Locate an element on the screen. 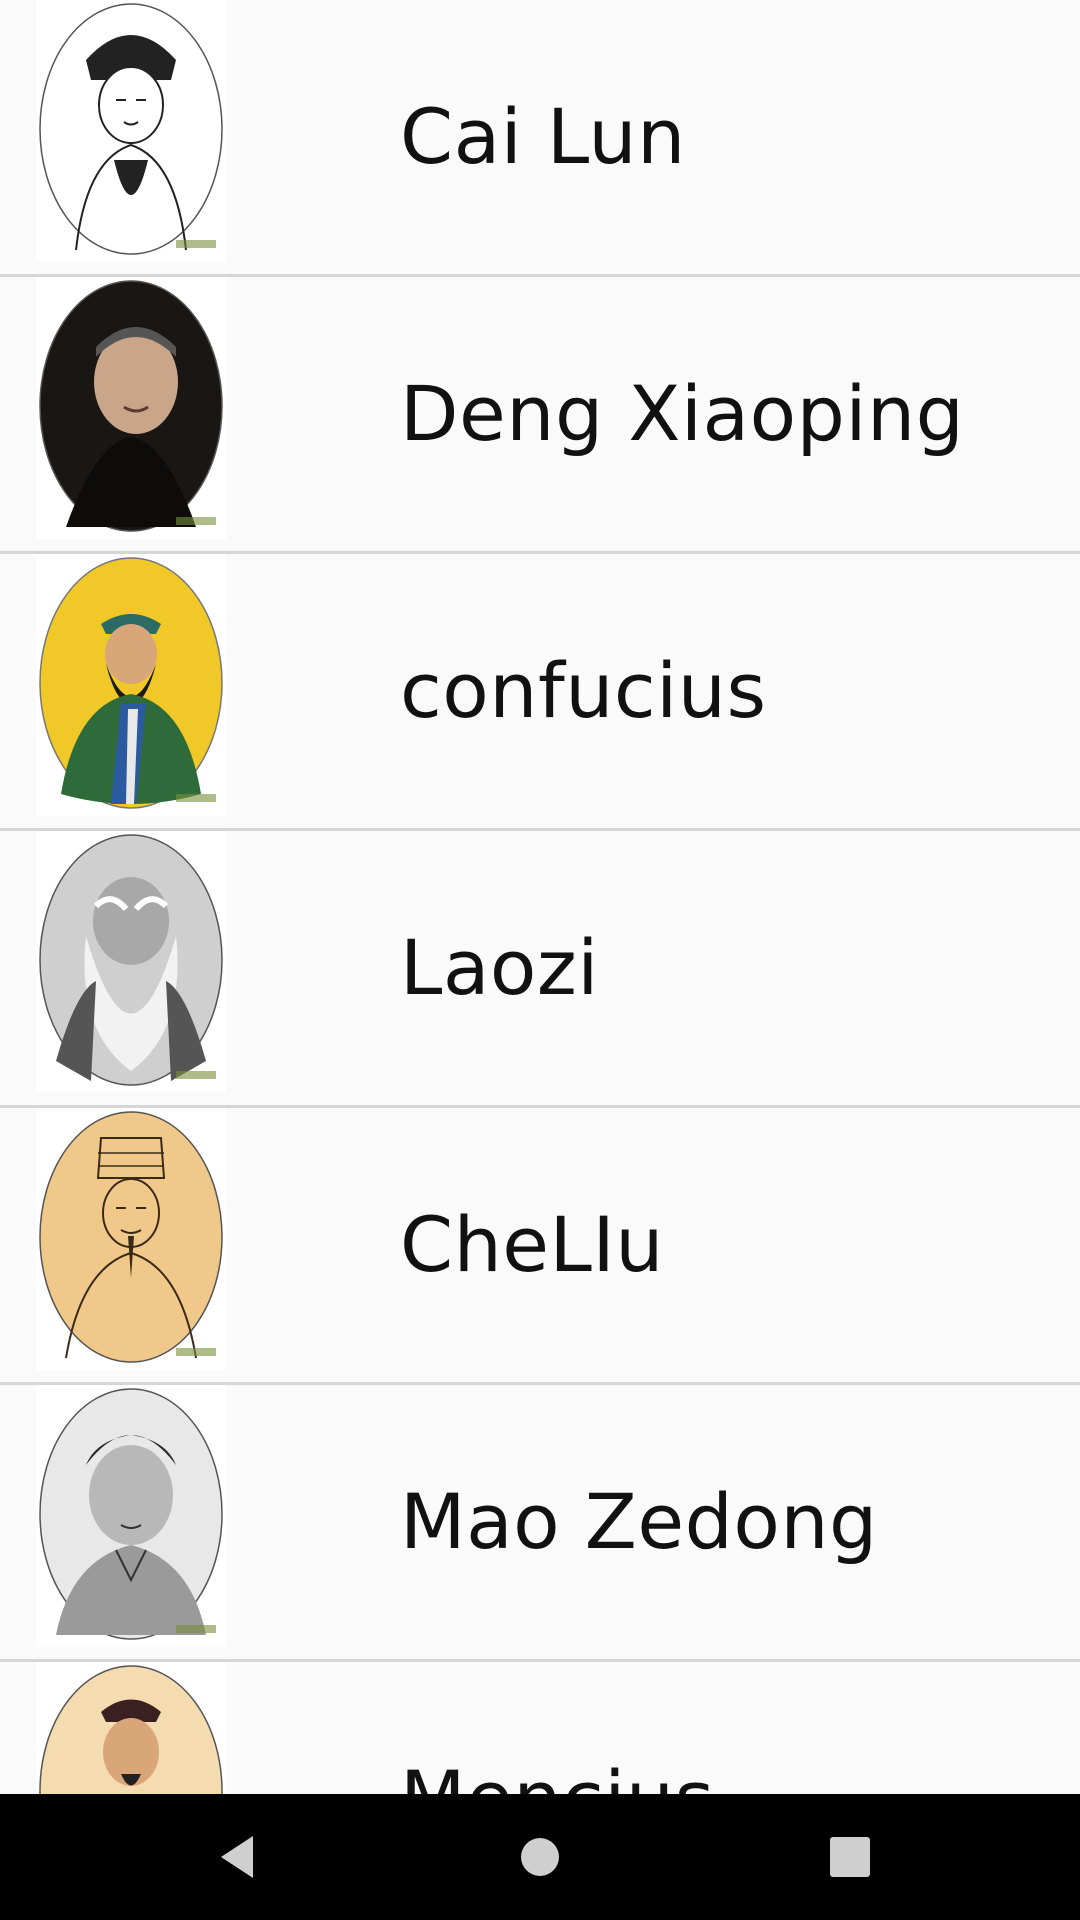 The image size is (1080, 1920). list-item: CheLIu is located at coordinates (540, 1246).